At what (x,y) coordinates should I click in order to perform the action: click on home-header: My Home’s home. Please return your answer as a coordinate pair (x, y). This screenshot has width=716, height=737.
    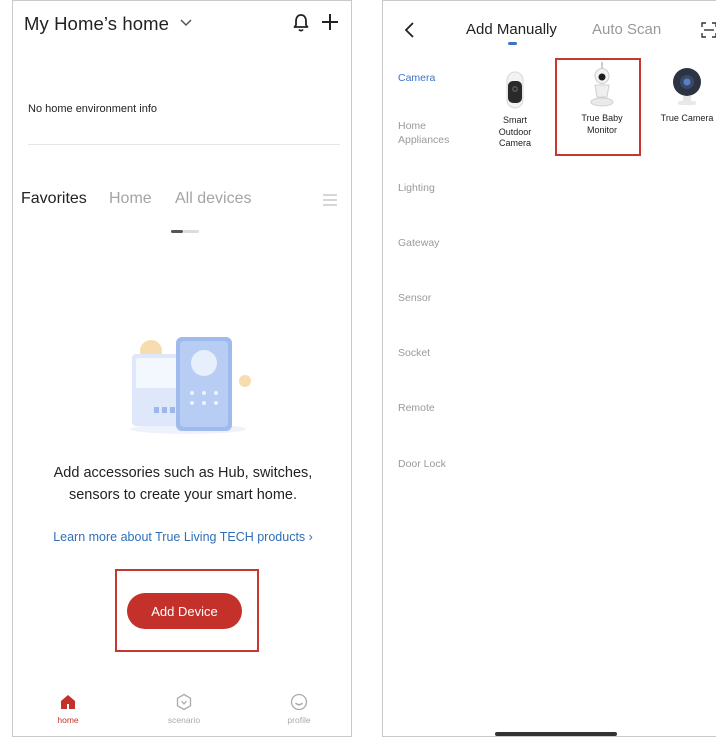
    Looking at the image, I should click on (182, 23).